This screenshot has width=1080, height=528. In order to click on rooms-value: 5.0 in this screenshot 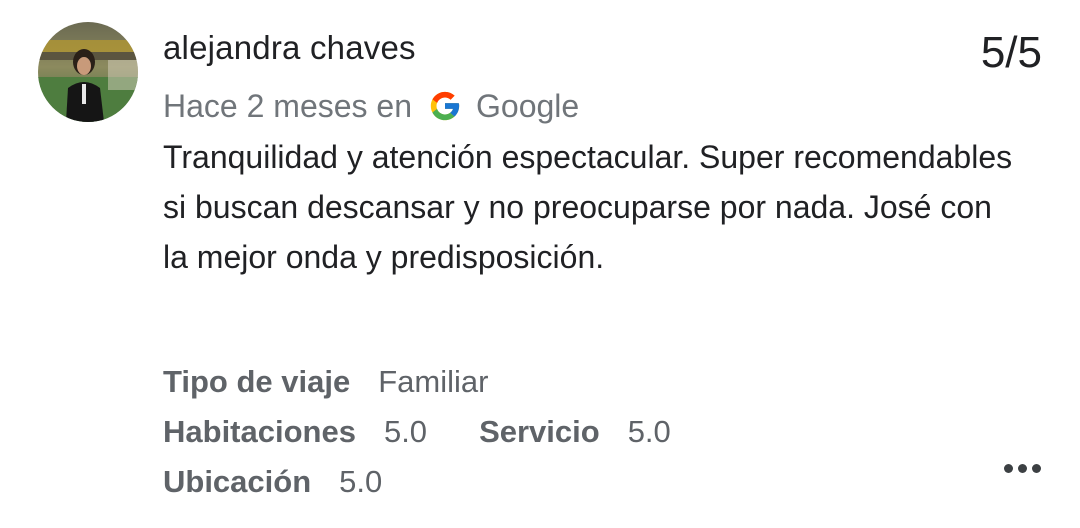, I will do `click(405, 431)`.